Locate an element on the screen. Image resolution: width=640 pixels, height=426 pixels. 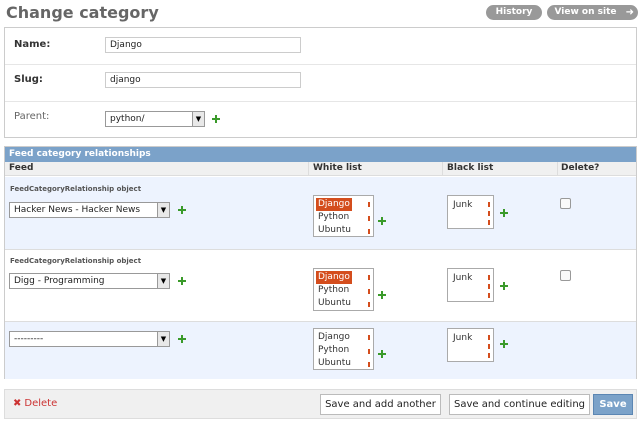
feed-select-value: Hacker News - Hacker News is located at coordinates (77, 210).